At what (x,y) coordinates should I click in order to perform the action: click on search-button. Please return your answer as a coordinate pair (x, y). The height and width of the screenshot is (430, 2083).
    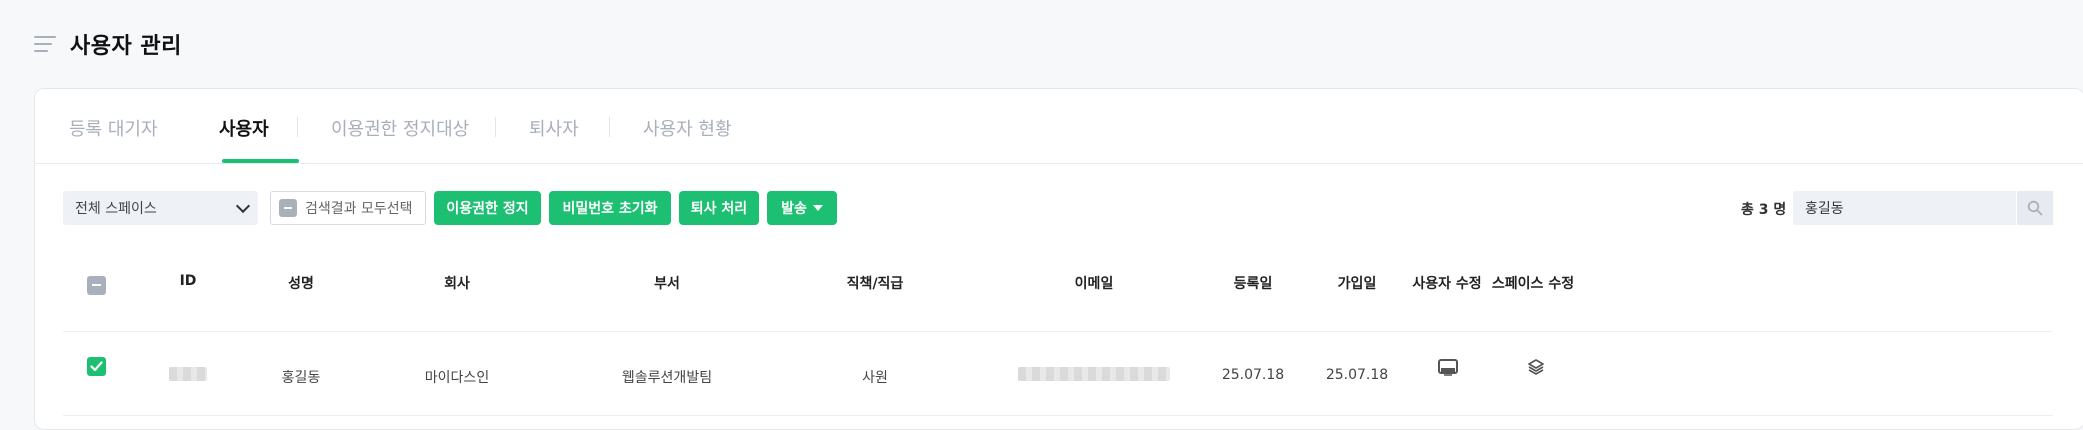
    Looking at the image, I should click on (2034, 208).